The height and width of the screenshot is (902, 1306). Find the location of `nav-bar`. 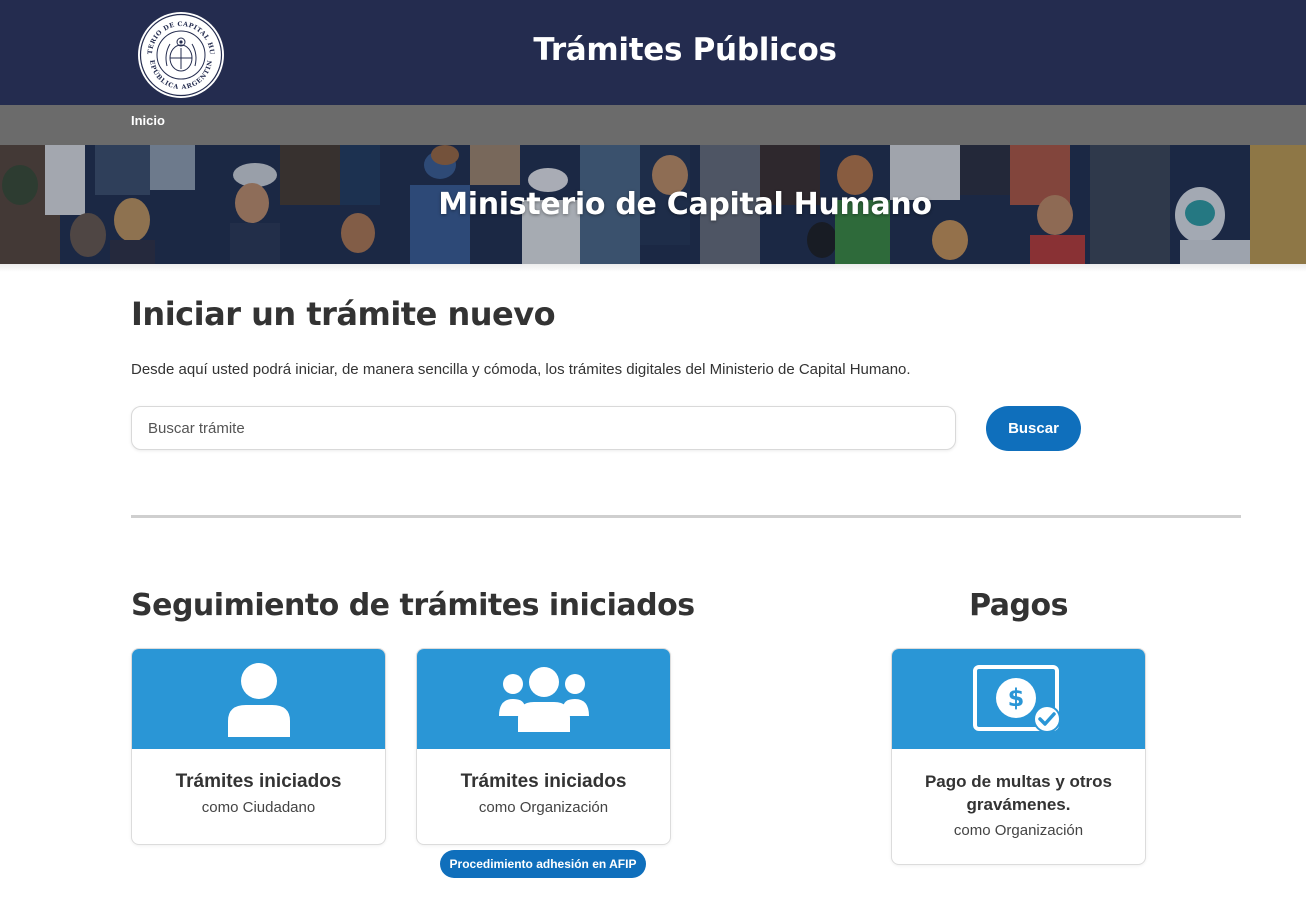

nav-bar is located at coordinates (653, 125).